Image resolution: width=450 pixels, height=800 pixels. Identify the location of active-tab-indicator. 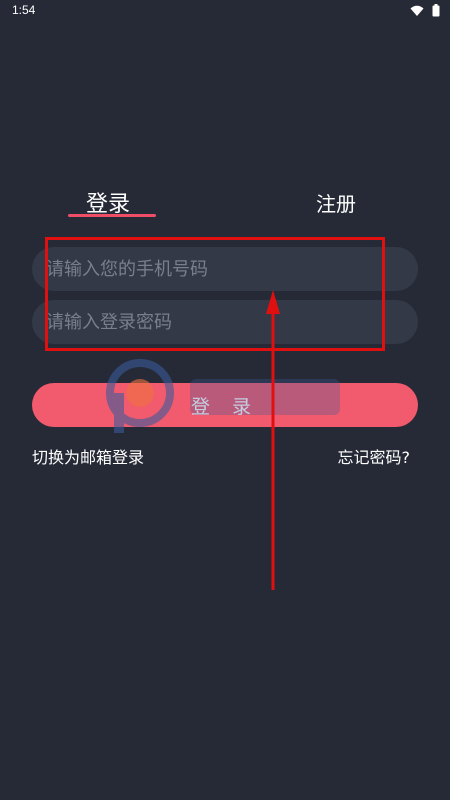
(112, 215).